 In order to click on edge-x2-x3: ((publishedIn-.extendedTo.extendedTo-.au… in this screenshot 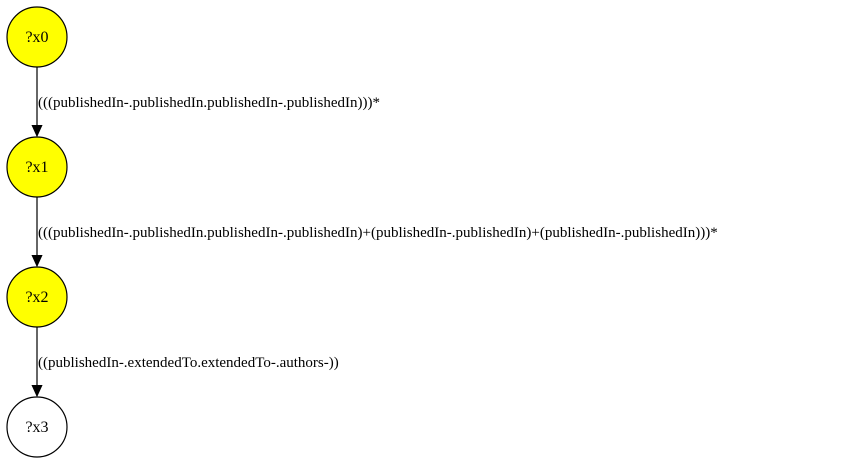, I will do `click(188, 361)`.